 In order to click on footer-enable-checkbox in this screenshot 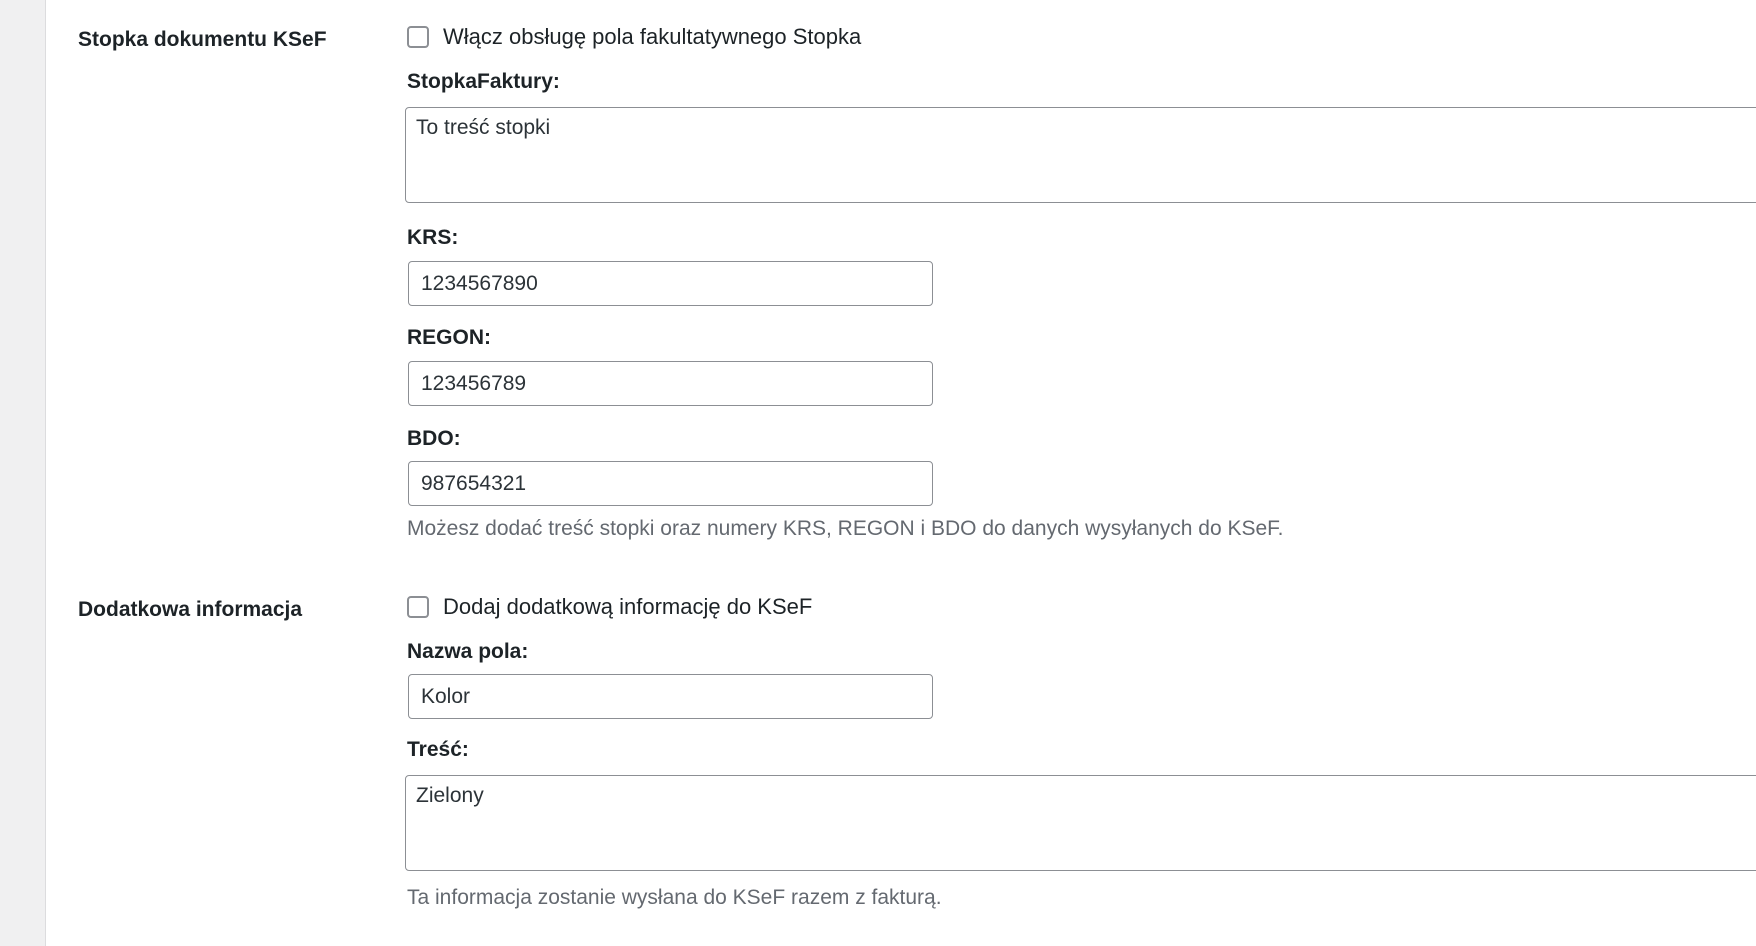, I will do `click(418, 37)`.